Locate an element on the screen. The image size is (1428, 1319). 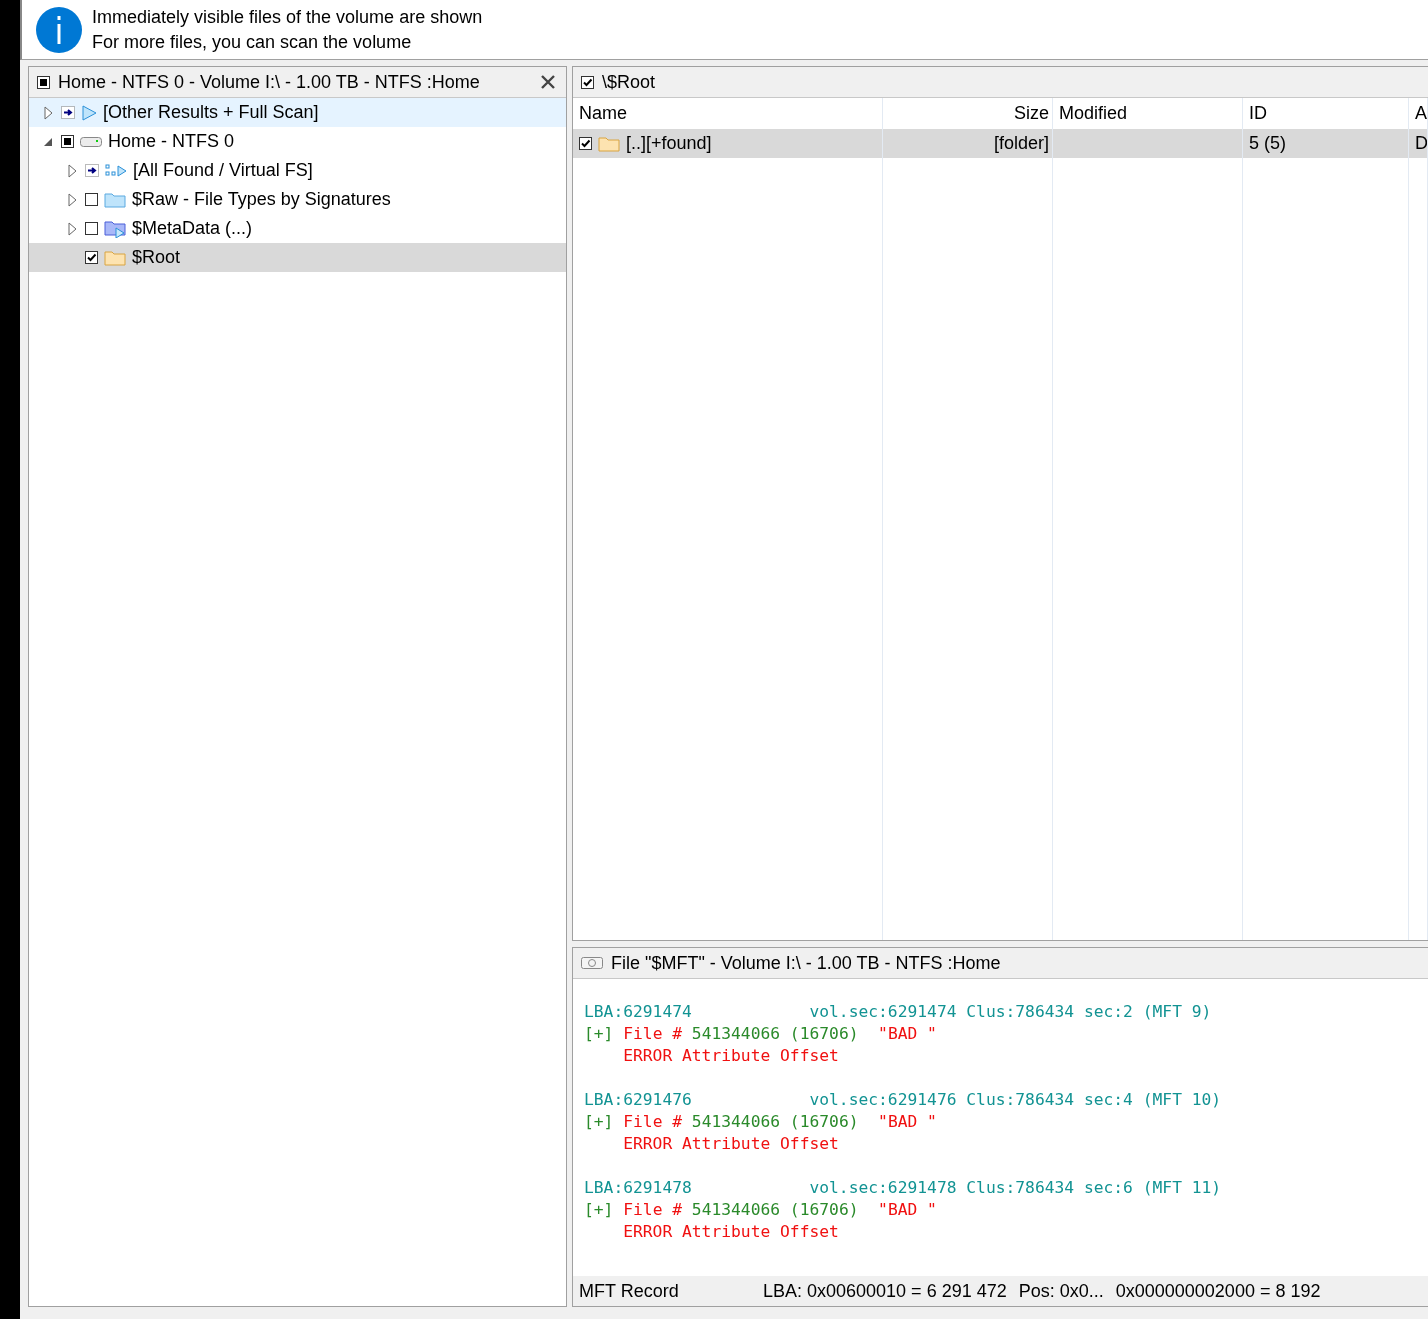
location-text: vol.sec:6291474 Clus:786434 sec:2 (MFT 9) is located at coordinates (1010, 1012).